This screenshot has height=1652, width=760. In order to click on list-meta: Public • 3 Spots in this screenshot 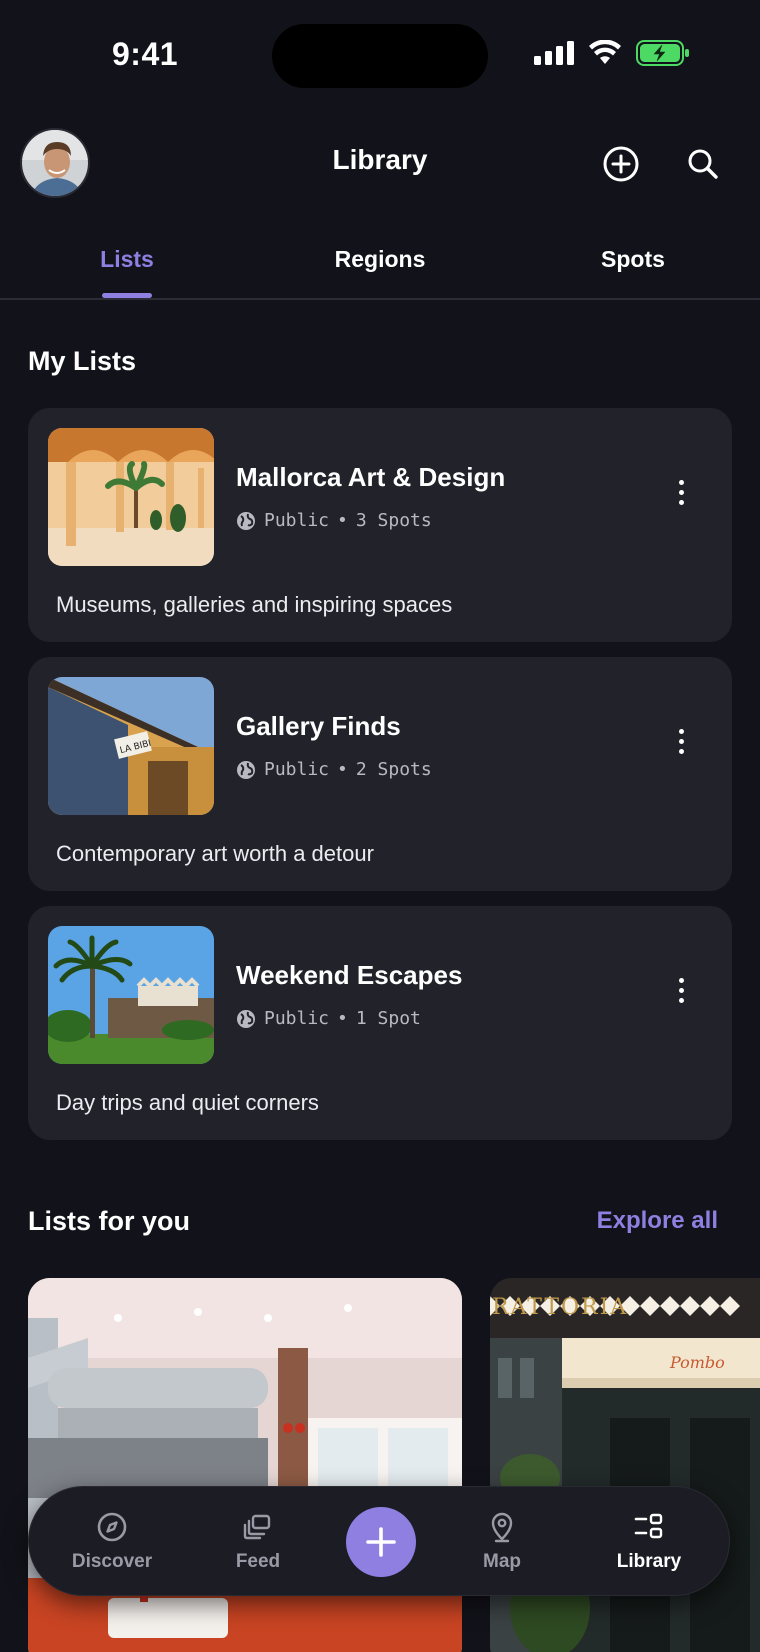, I will do `click(334, 520)`.